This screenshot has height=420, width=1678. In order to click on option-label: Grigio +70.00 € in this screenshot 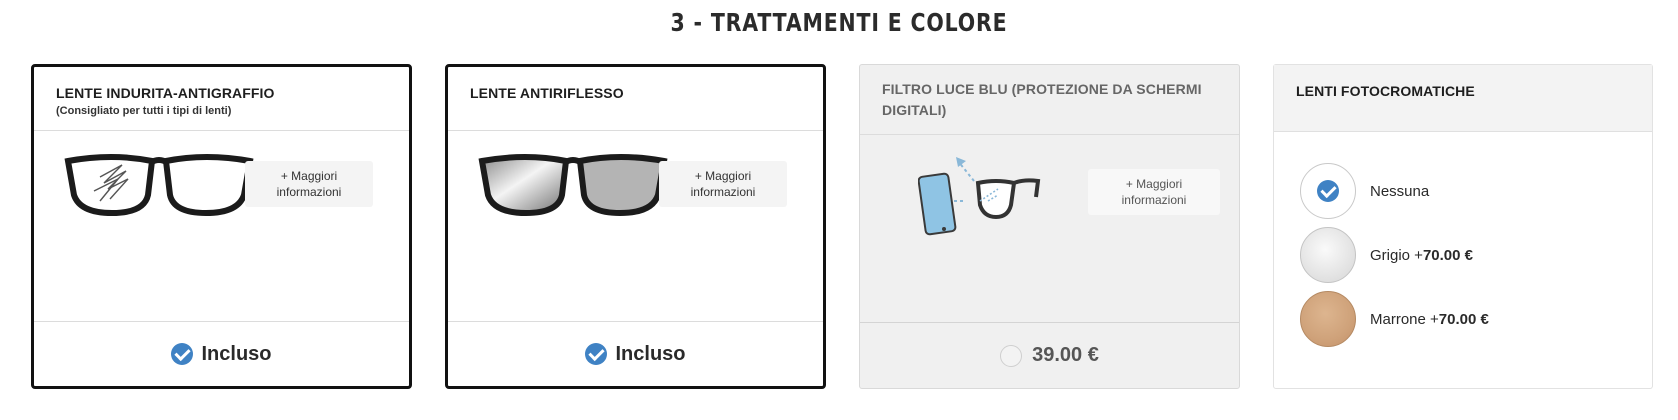, I will do `click(1421, 255)`.